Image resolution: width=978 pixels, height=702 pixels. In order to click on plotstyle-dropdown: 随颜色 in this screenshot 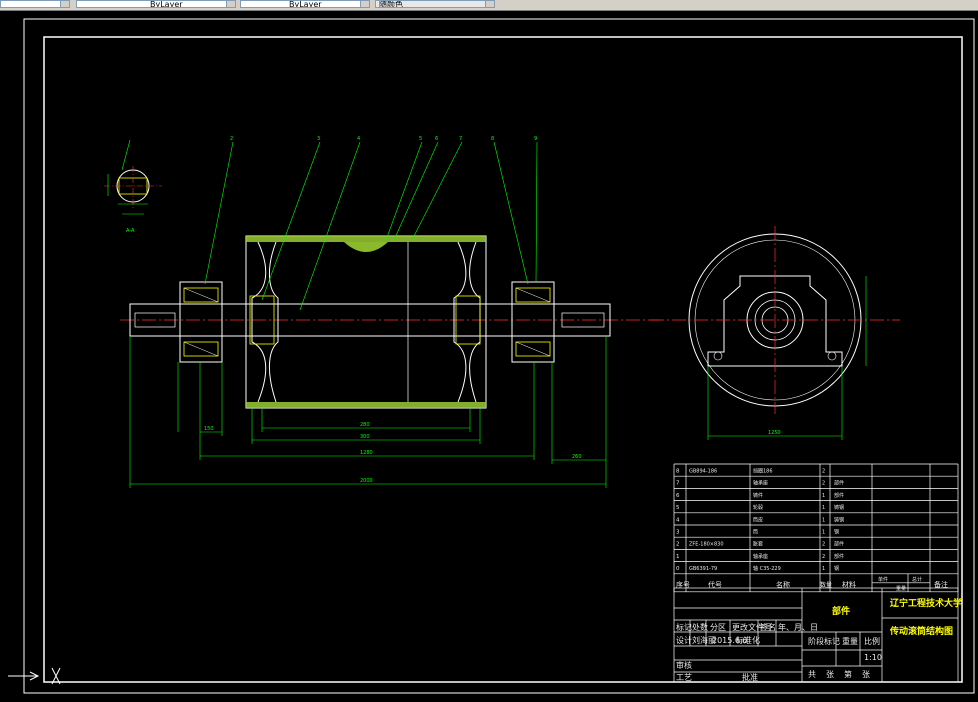, I will do `click(435, 4)`.